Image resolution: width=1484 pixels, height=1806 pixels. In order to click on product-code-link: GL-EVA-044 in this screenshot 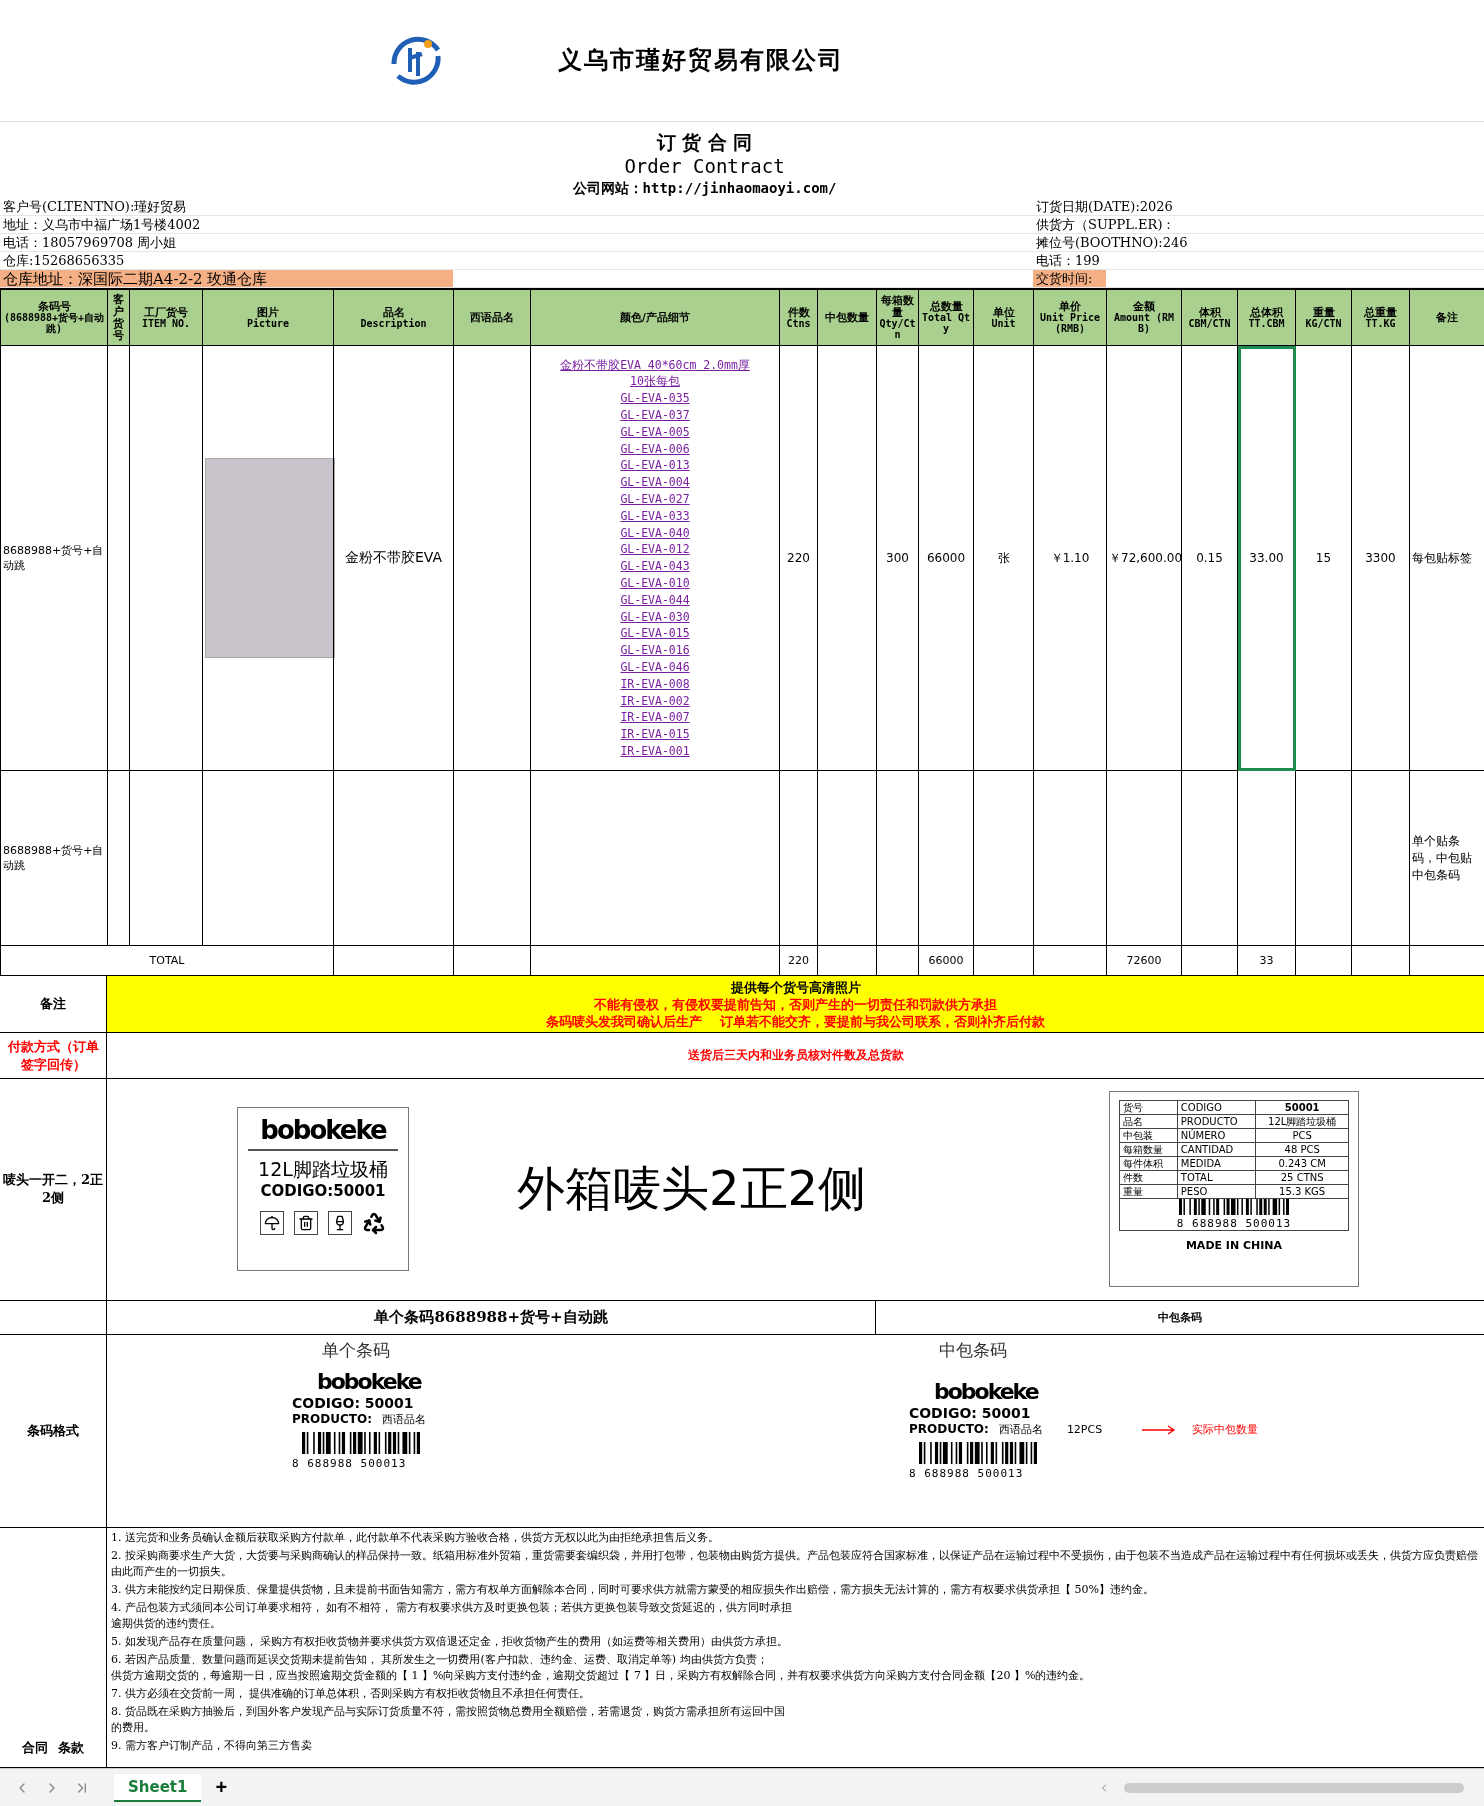, I will do `click(655, 600)`.